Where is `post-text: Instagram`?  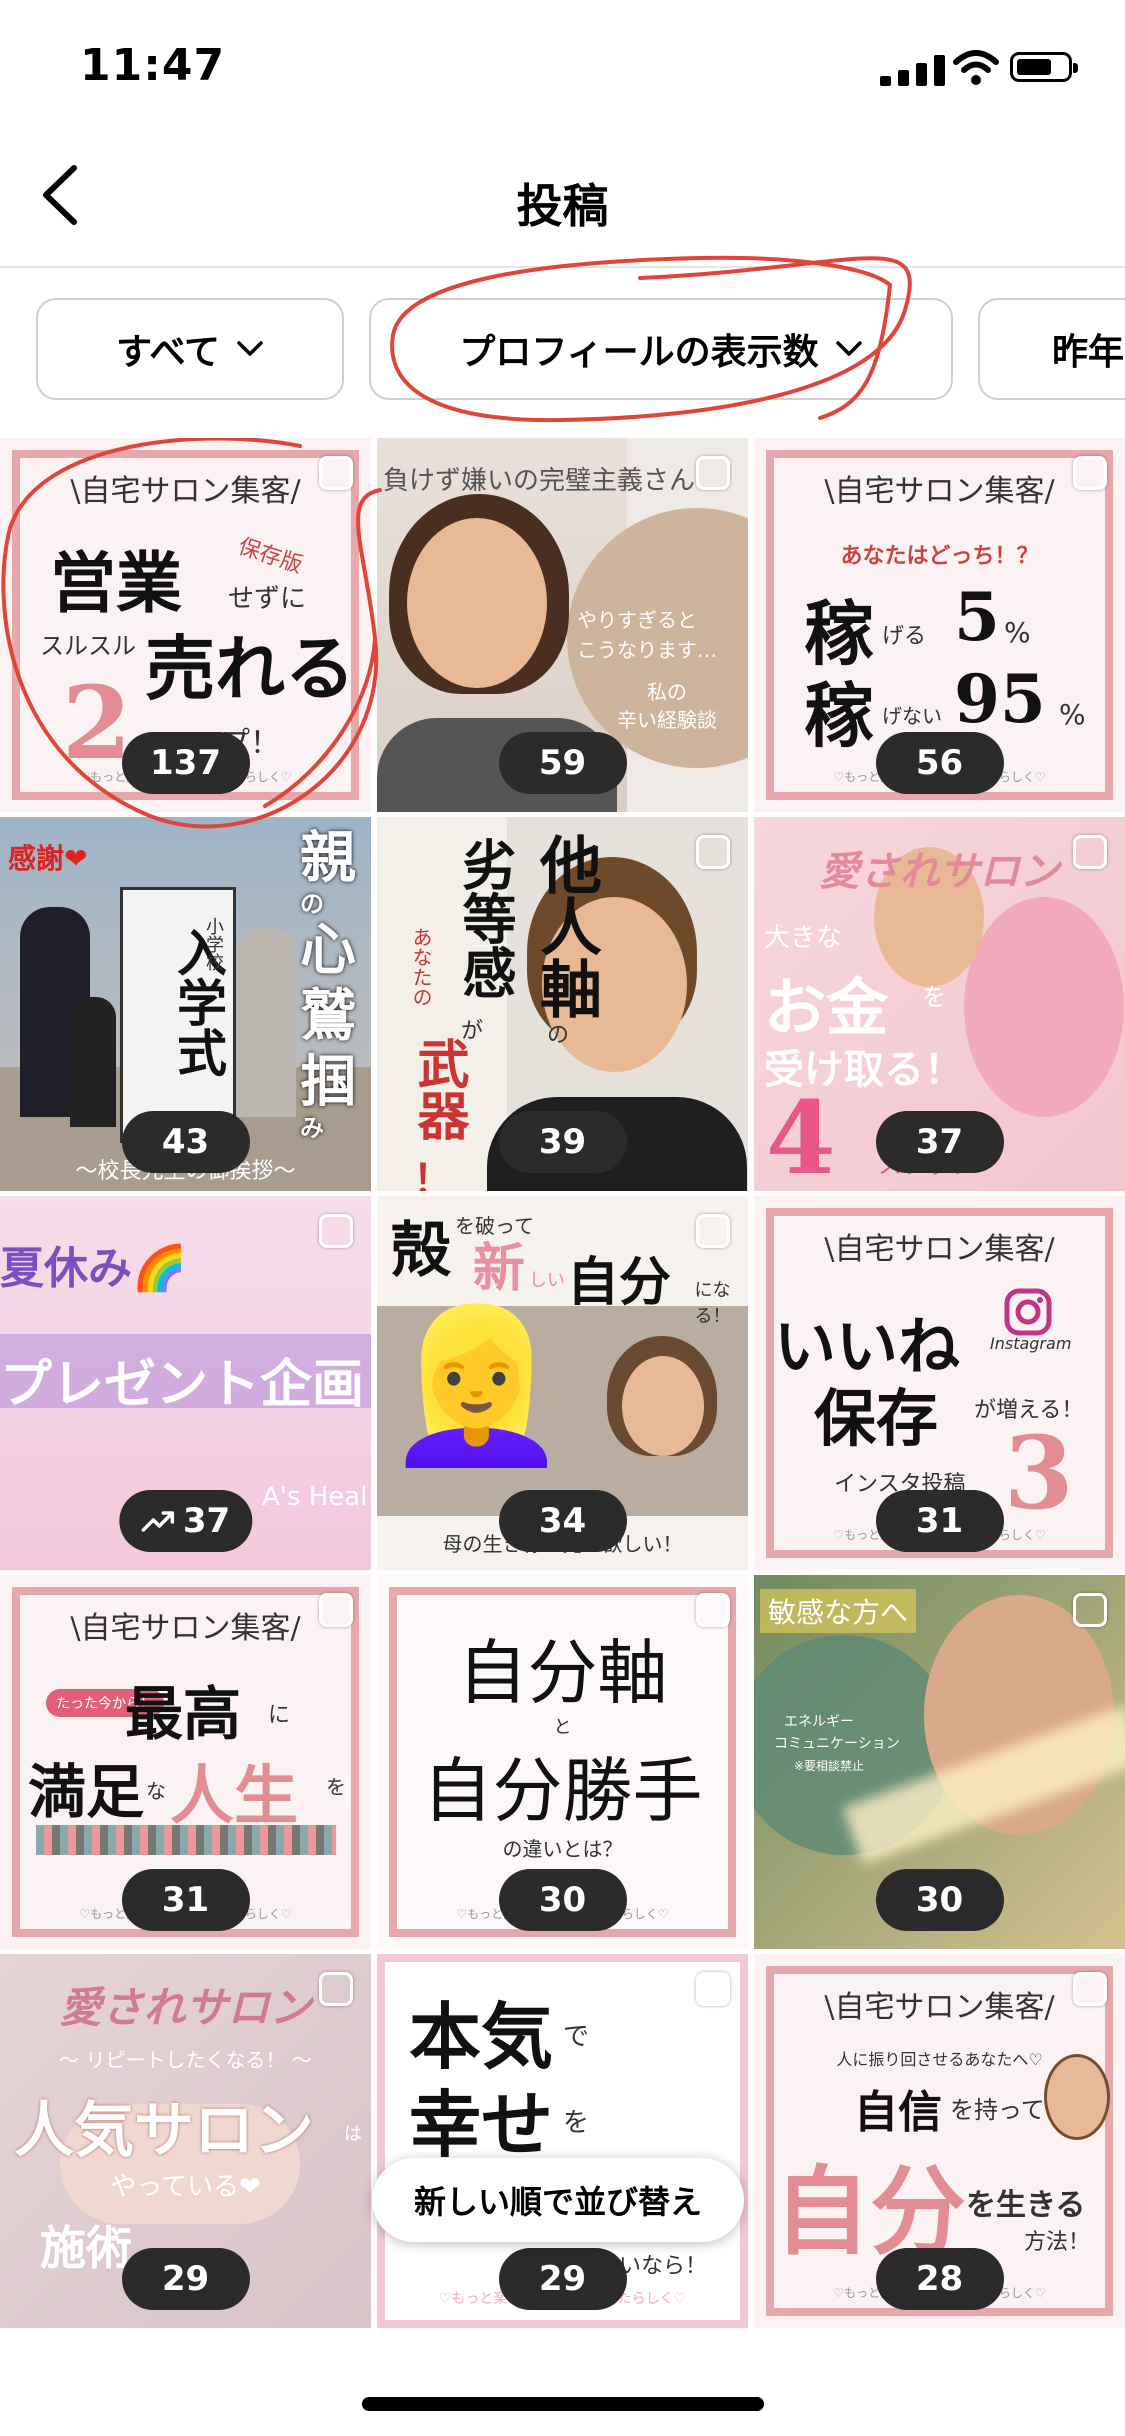
post-text: Instagram is located at coordinates (1031, 1343).